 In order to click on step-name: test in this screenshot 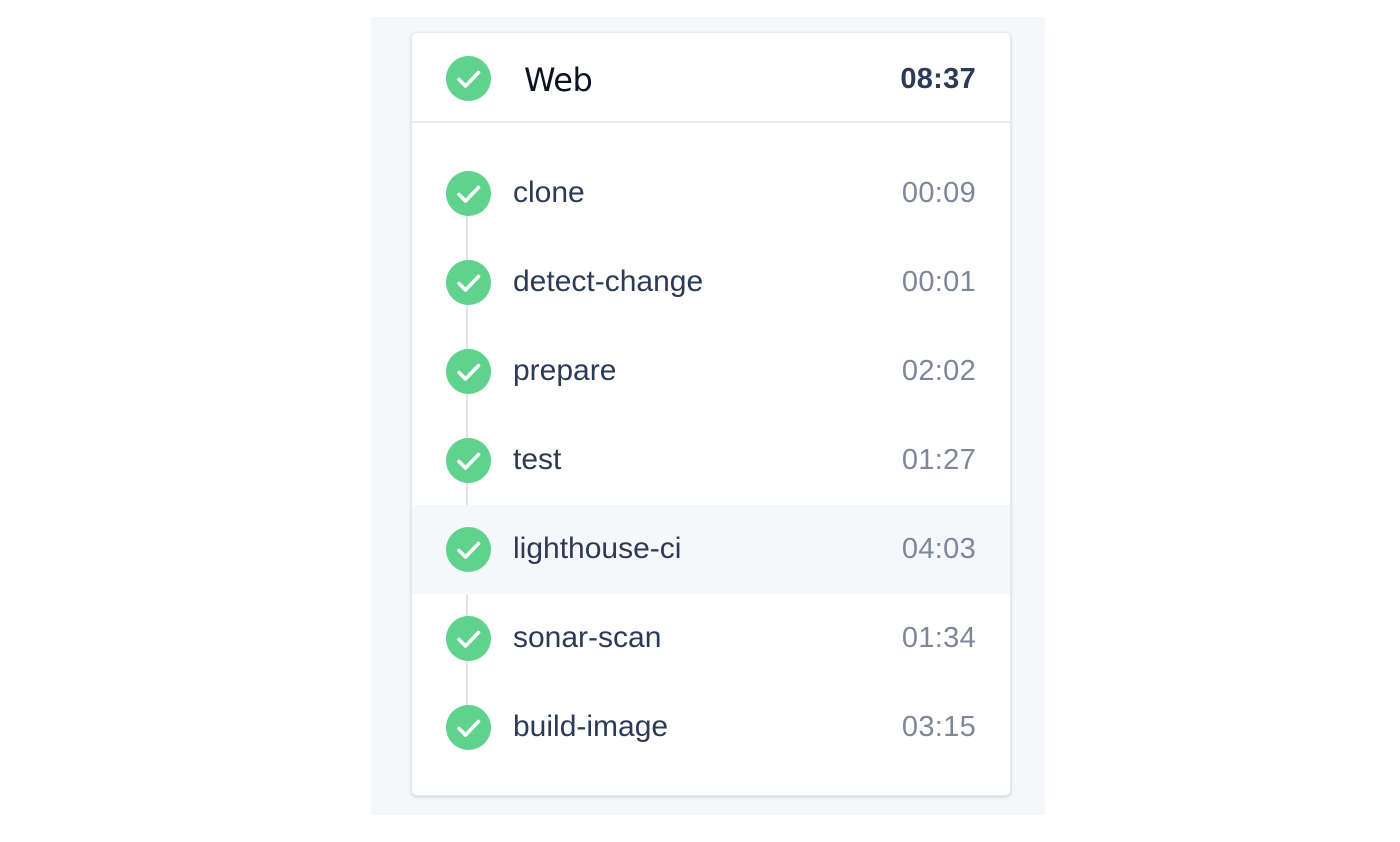, I will do `click(537, 459)`.